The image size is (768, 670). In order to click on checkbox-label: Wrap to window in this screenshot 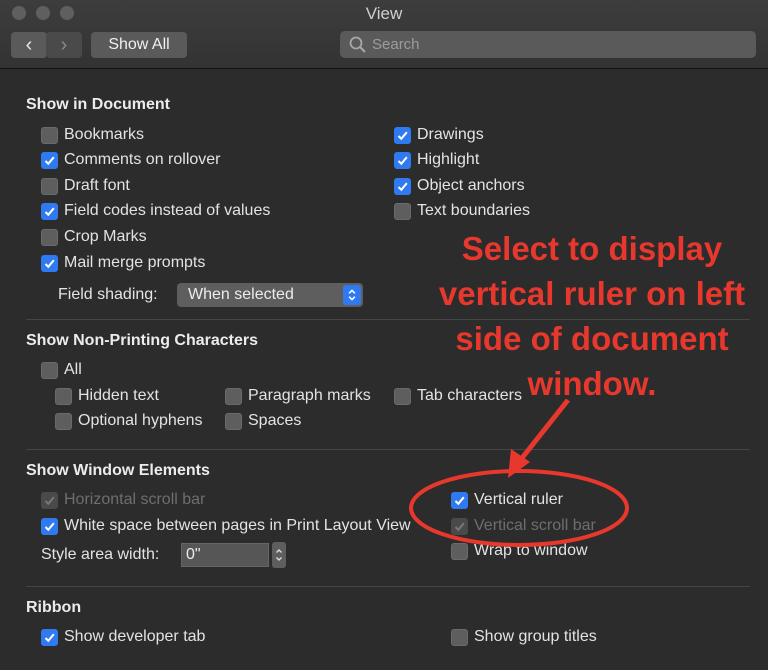, I will do `click(531, 550)`.